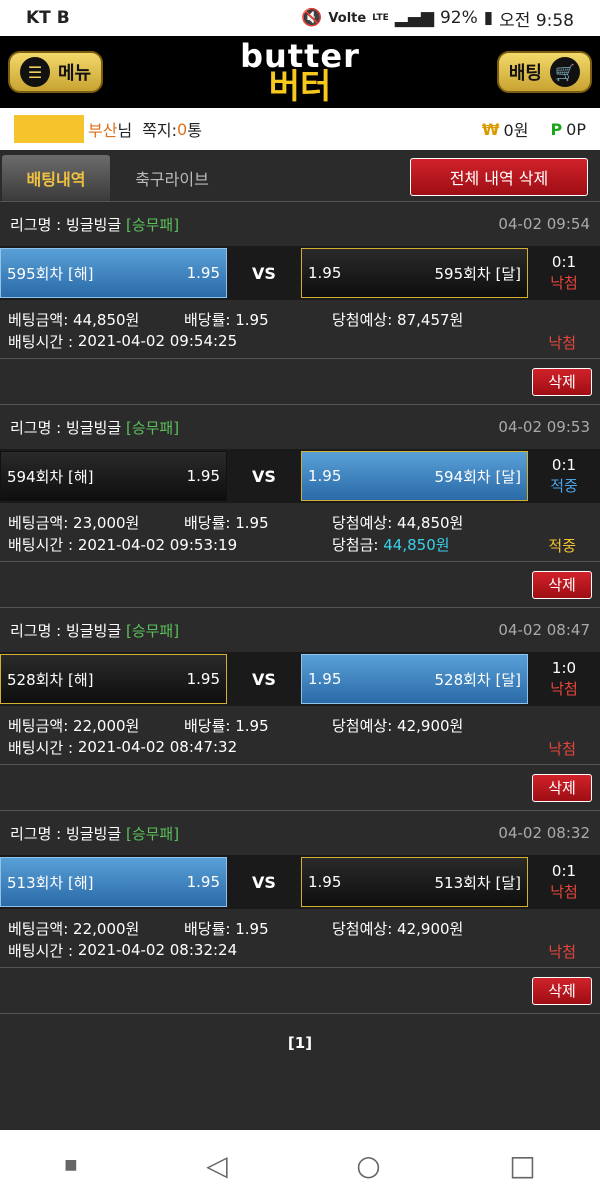  What do you see at coordinates (414, 18) in the screenshot?
I see `signal-icon: ▂▄▆` at bounding box center [414, 18].